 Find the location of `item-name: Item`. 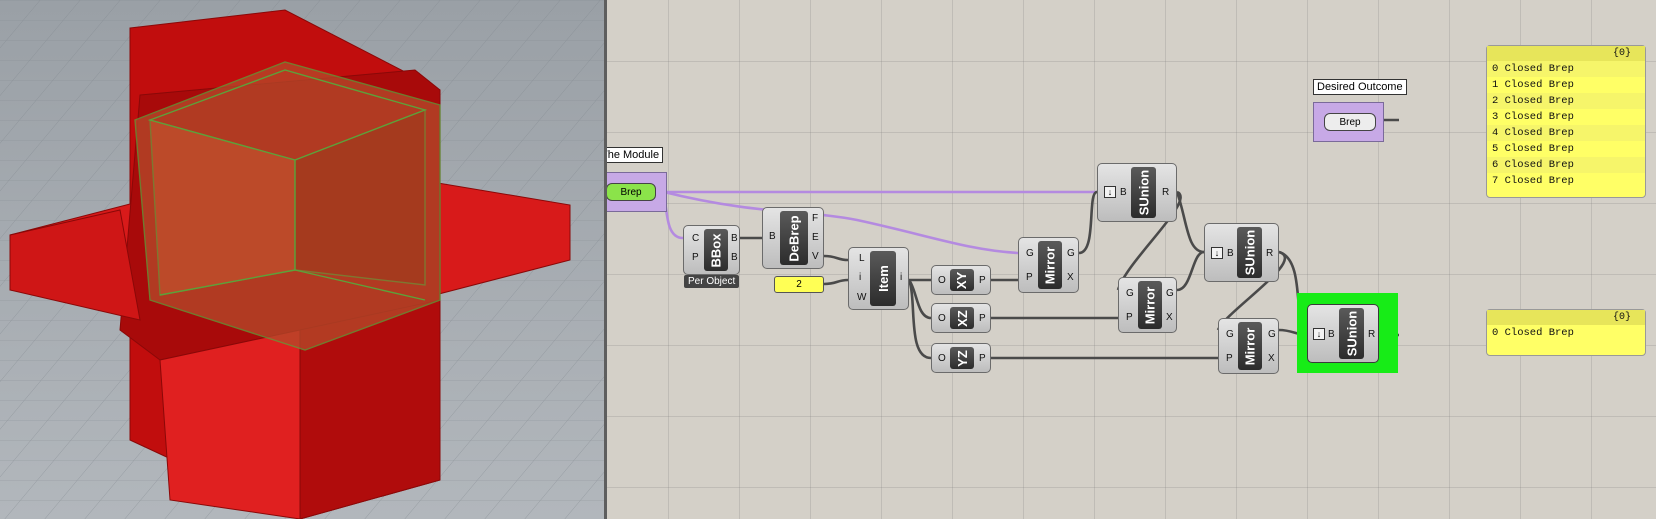

item-name: Item is located at coordinates (883, 278).